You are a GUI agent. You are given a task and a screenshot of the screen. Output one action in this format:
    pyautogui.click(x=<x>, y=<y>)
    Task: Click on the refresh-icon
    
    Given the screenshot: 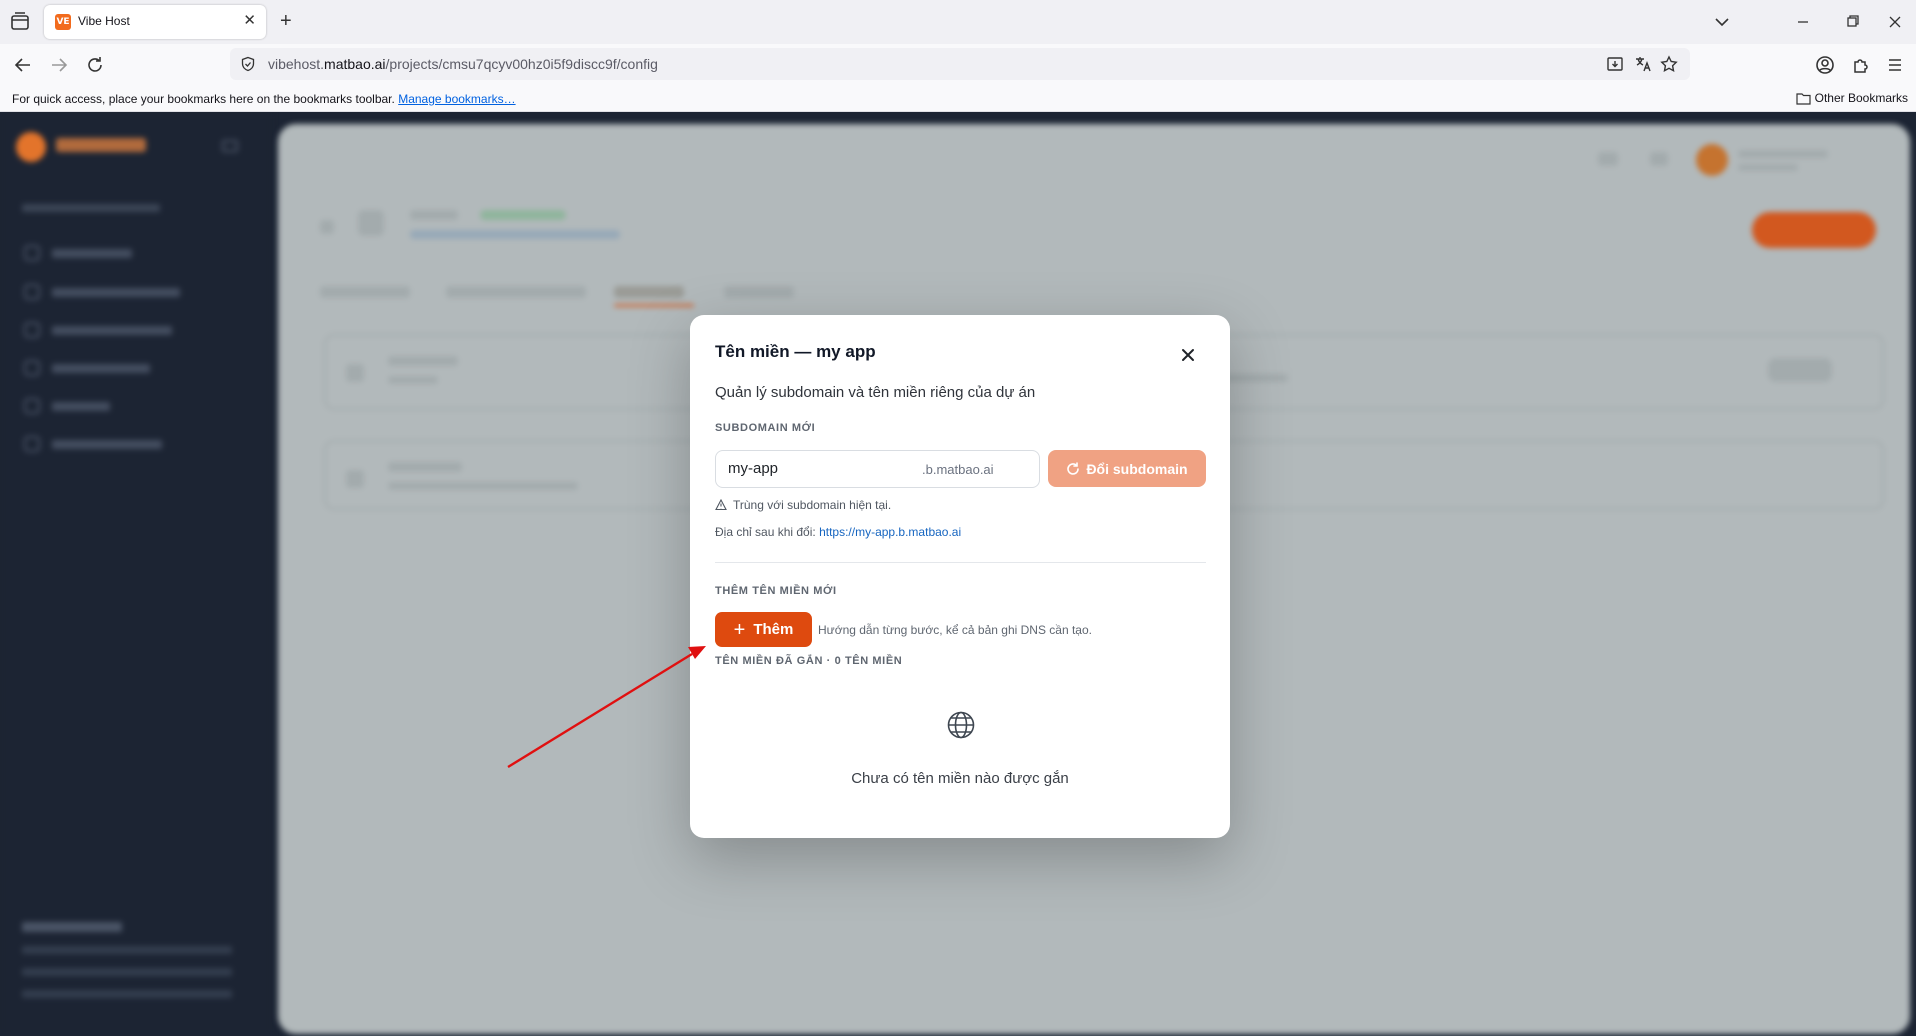 What is the action you would take?
    pyautogui.click(x=1073, y=468)
    